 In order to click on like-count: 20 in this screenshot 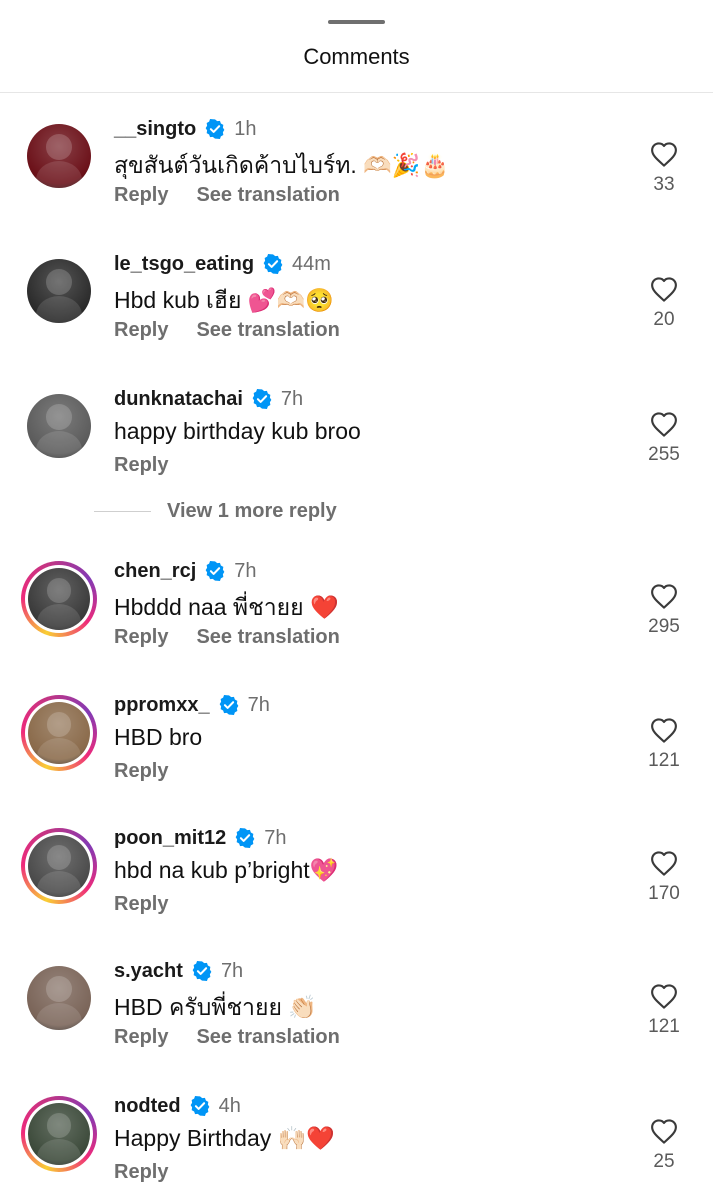, I will do `click(664, 319)`.